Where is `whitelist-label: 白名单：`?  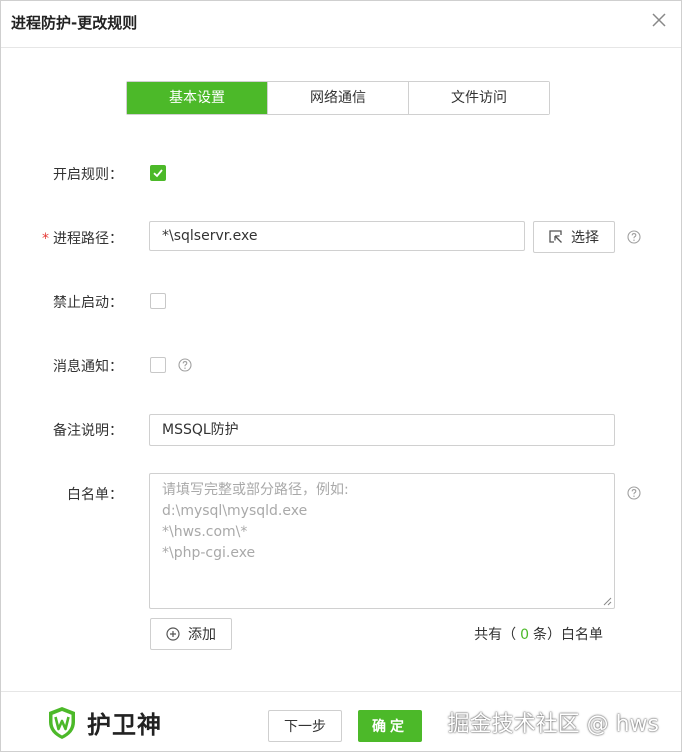
whitelist-label: 白名单： is located at coordinates (95, 495).